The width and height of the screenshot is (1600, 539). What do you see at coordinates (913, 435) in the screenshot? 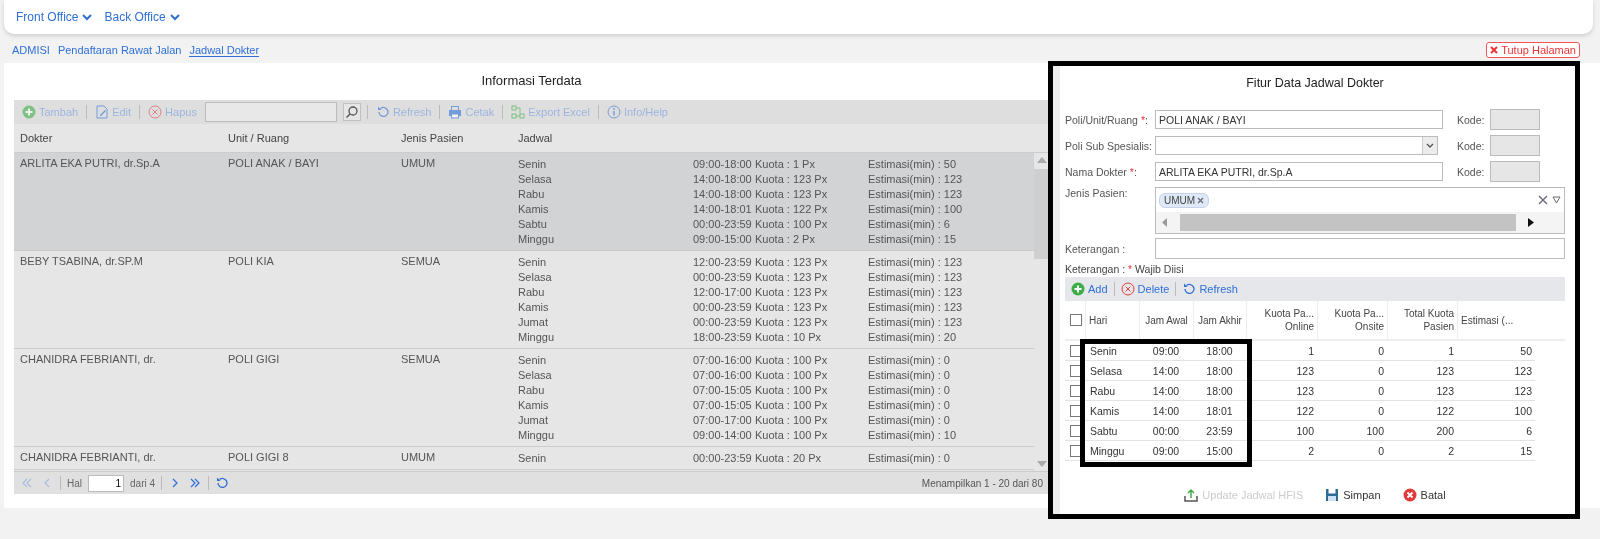
I see `estimate-text: Estimasi(min) : 10` at bounding box center [913, 435].